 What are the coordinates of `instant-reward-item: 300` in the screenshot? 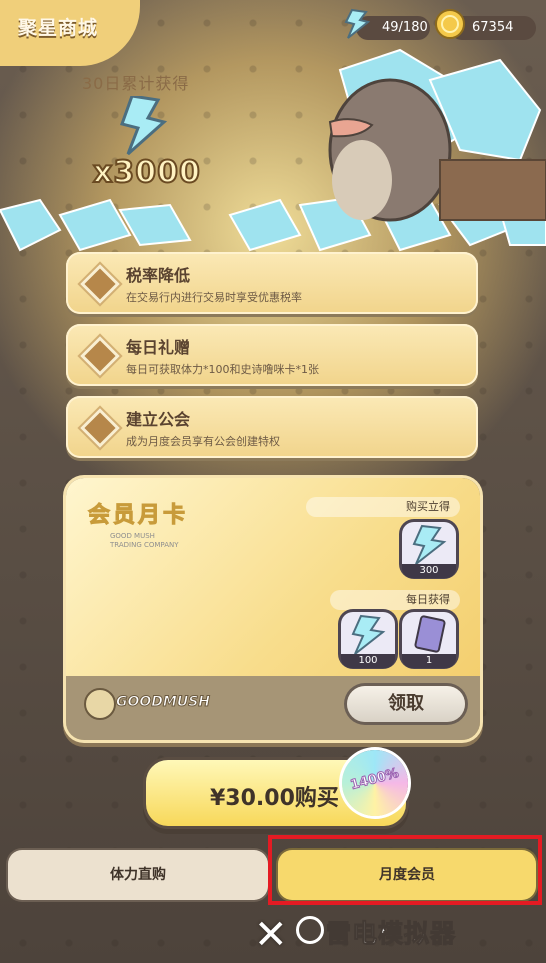 It's located at (429, 550).